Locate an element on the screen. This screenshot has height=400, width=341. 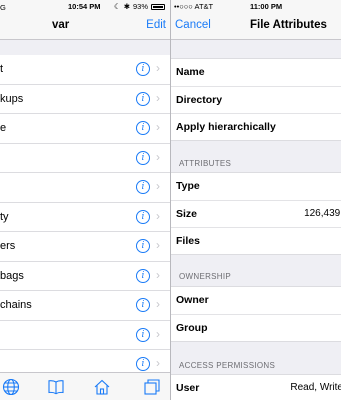
list-item: bags i › is located at coordinates (85, 276).